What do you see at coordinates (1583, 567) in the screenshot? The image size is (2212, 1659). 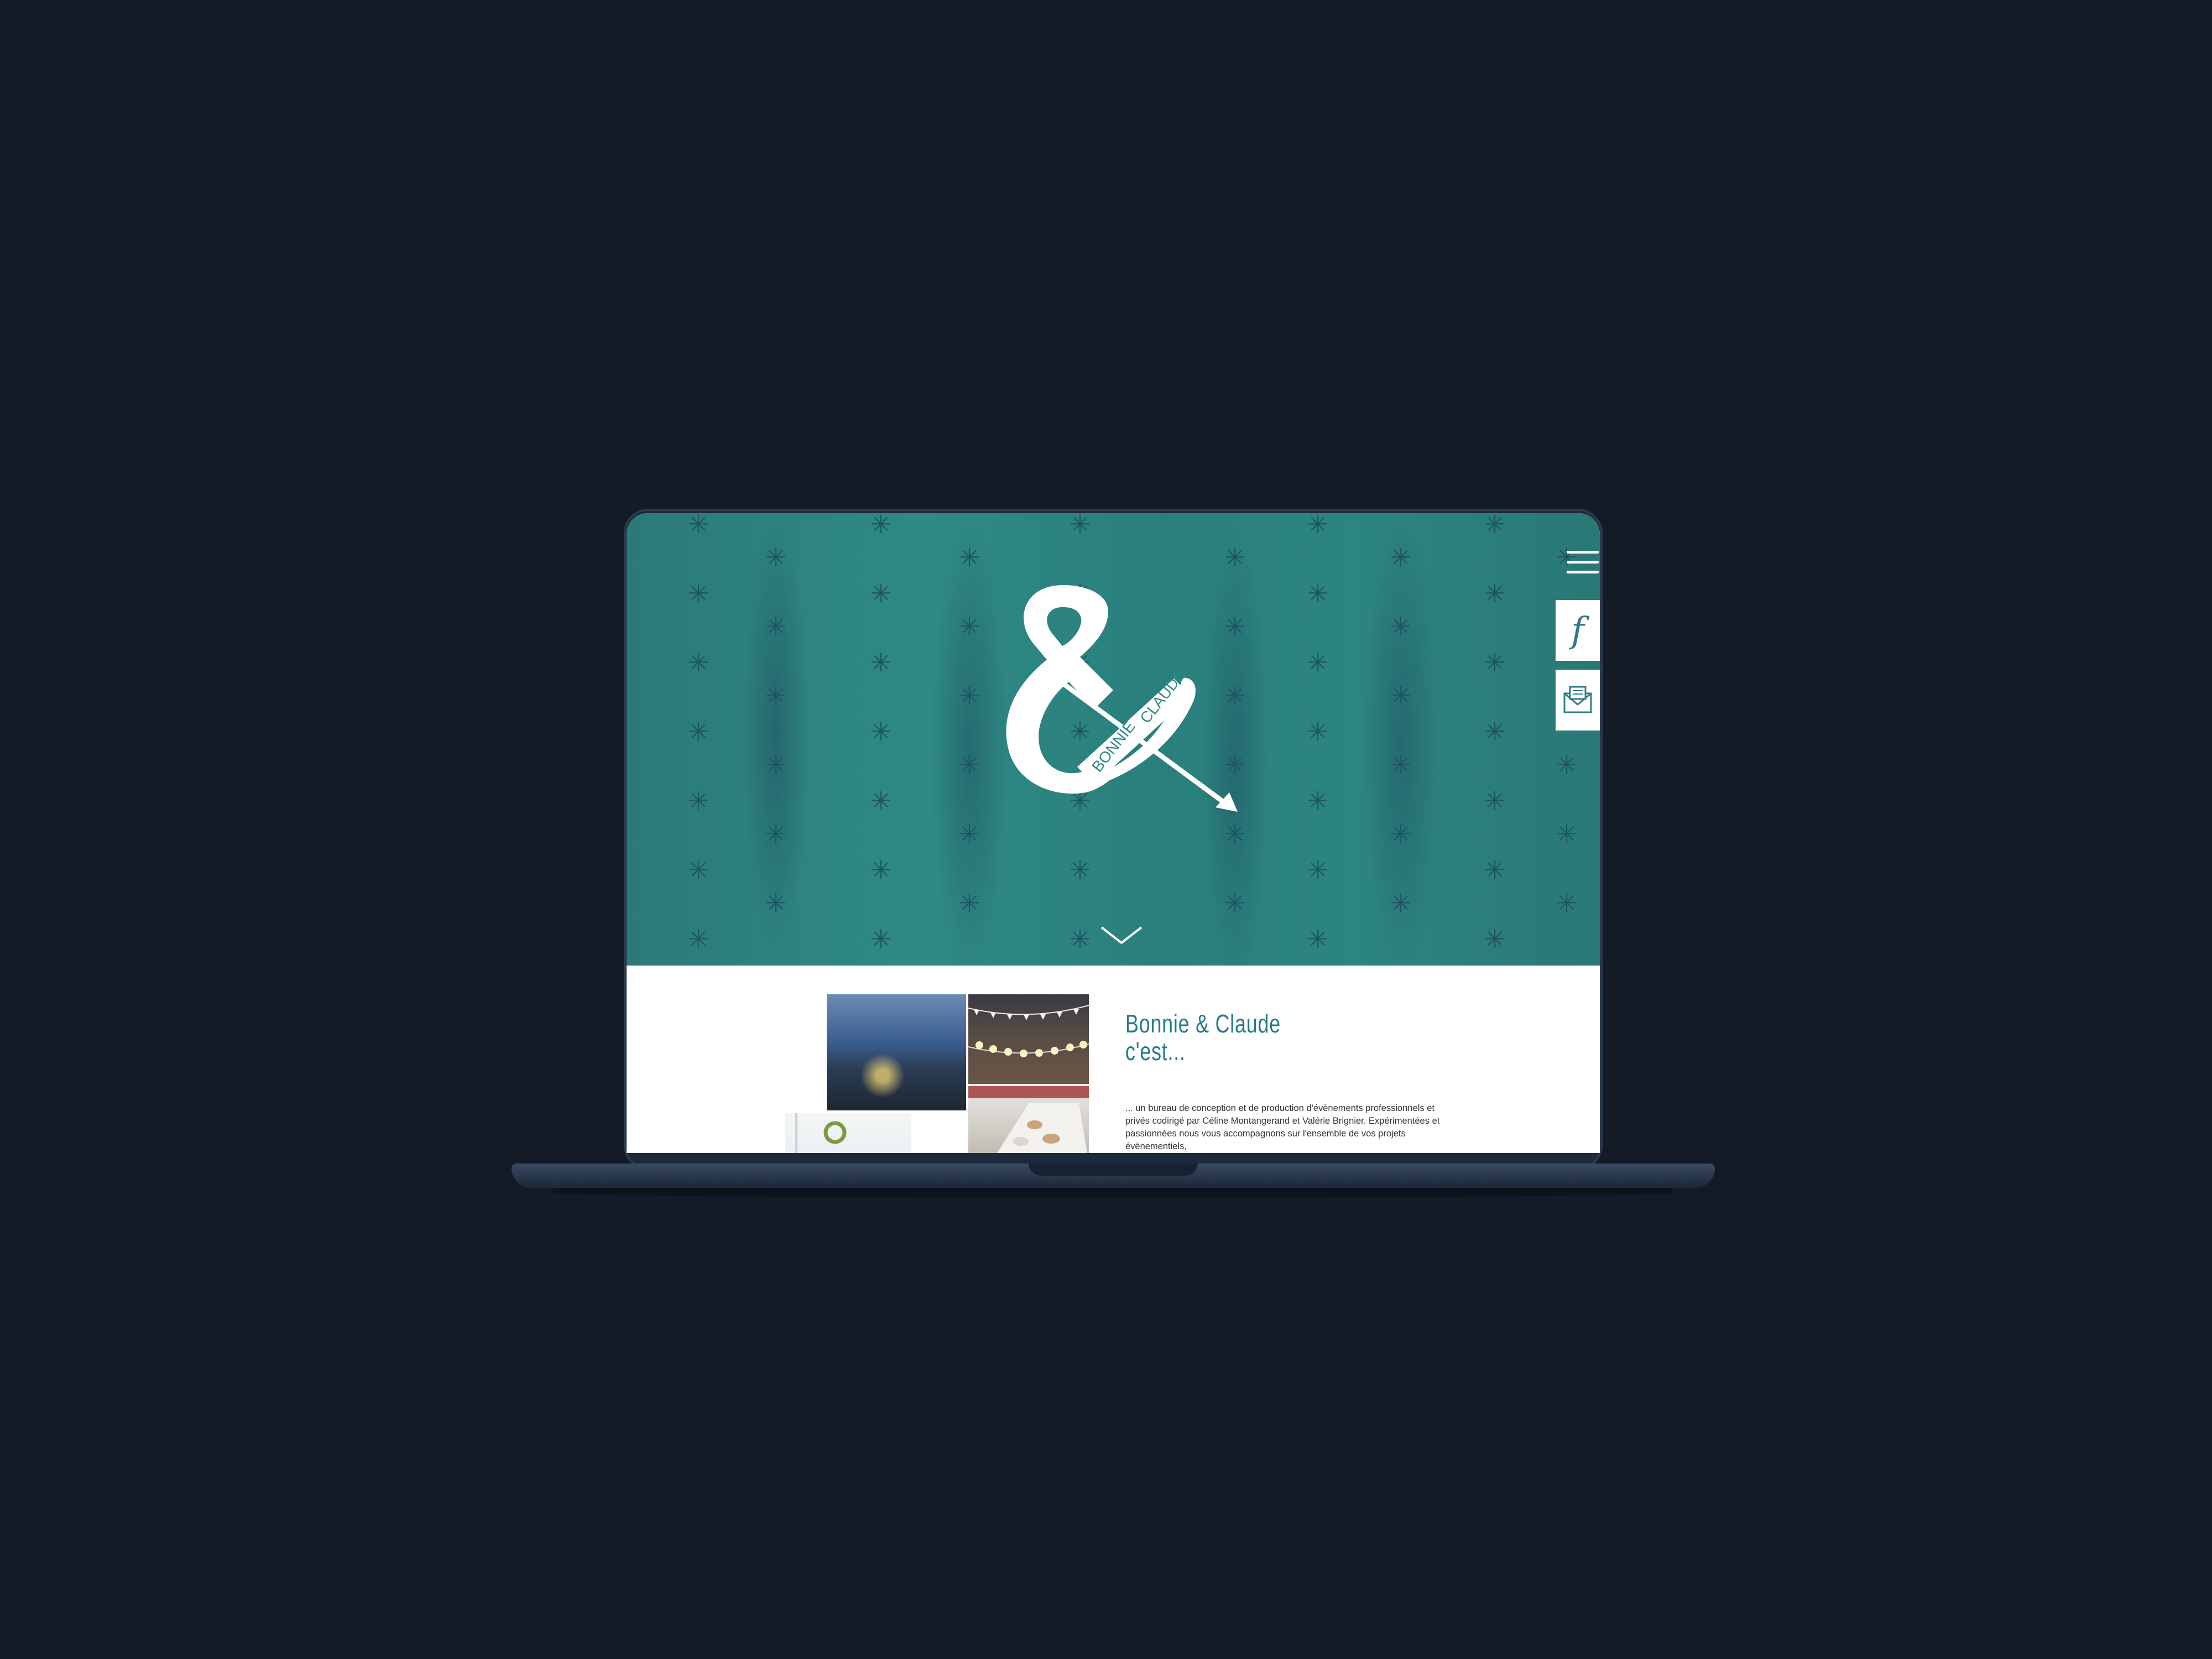 I see `hamburger-menu-icon` at bounding box center [1583, 567].